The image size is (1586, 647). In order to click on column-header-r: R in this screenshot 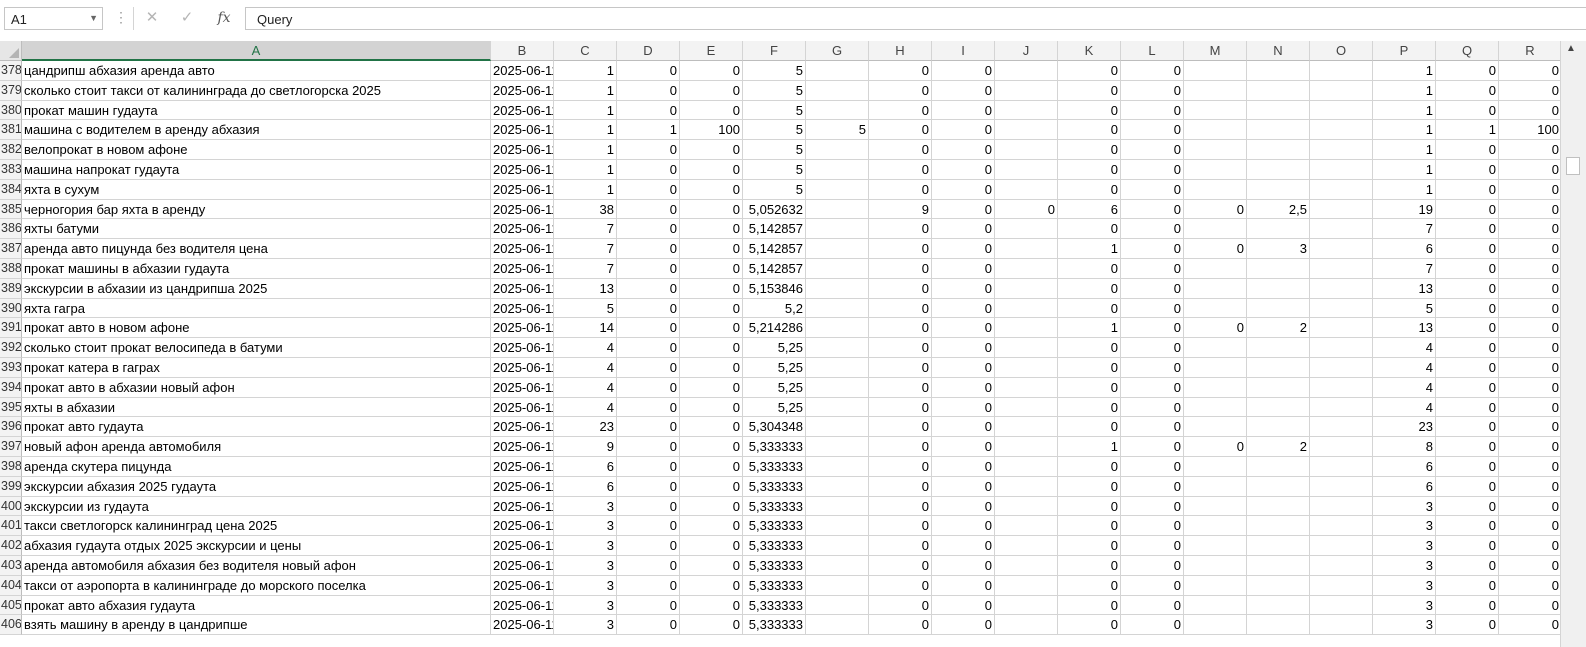, I will do `click(1530, 51)`.